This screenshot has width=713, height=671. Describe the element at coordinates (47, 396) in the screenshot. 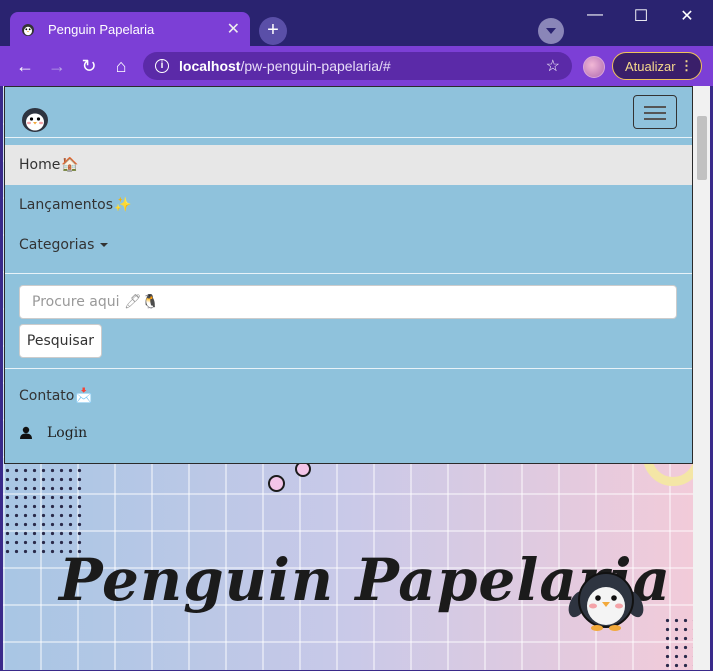

I see `nav-item-label: Contato` at that location.